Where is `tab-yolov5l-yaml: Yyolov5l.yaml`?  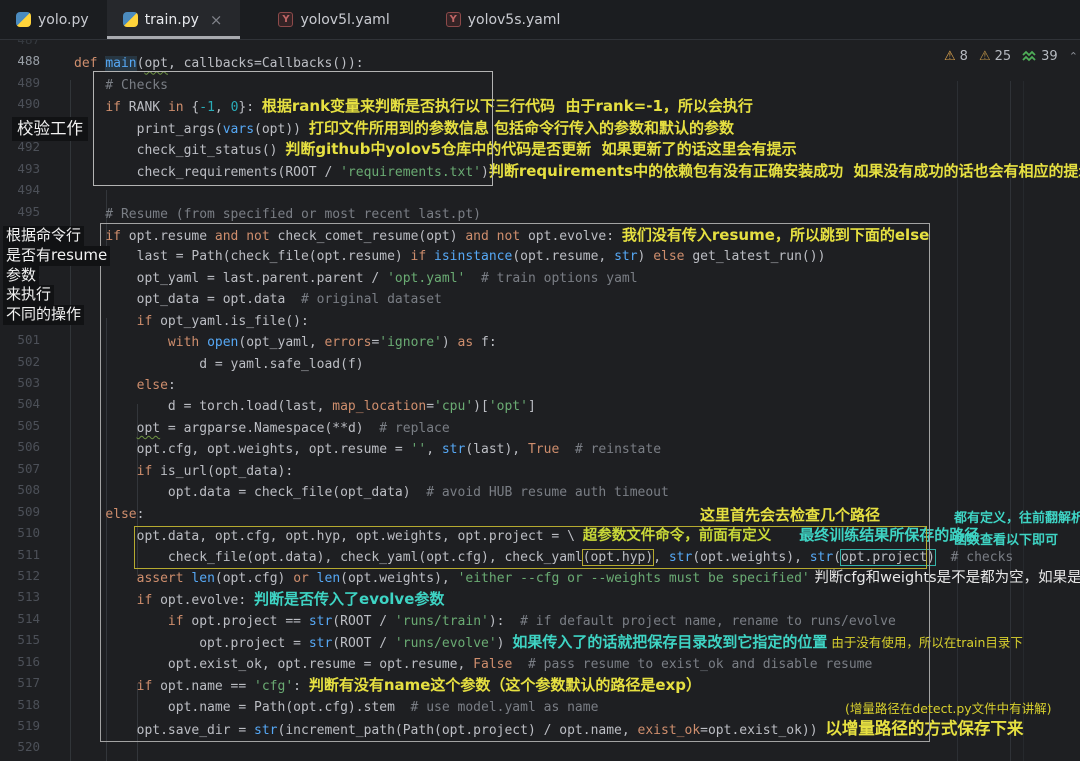 tab-yolov5l-yaml: Yyolov5l.yaml is located at coordinates (334, 19).